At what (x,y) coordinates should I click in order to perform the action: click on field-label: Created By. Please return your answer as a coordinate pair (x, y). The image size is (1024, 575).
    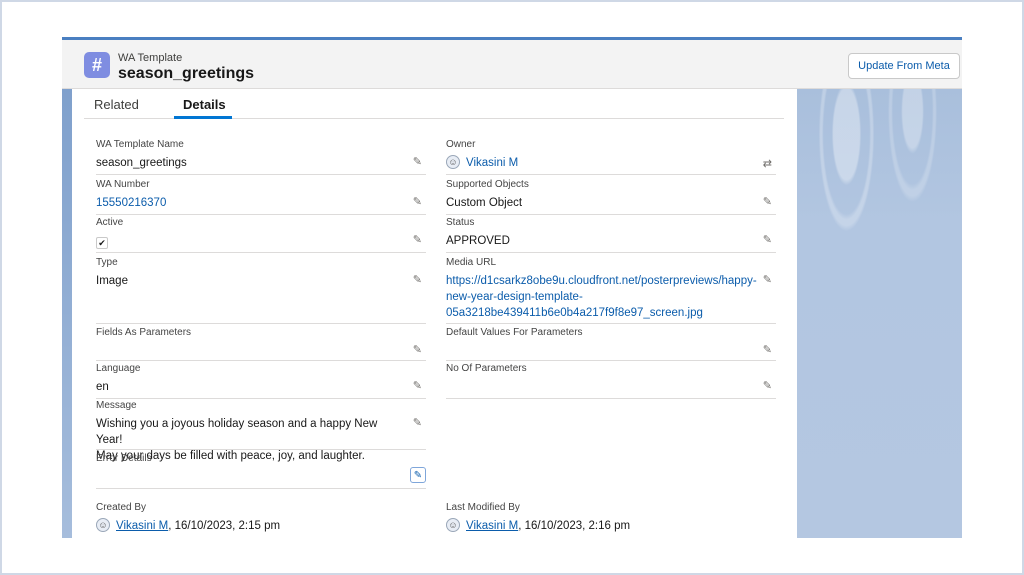
    Looking at the image, I should click on (121, 507).